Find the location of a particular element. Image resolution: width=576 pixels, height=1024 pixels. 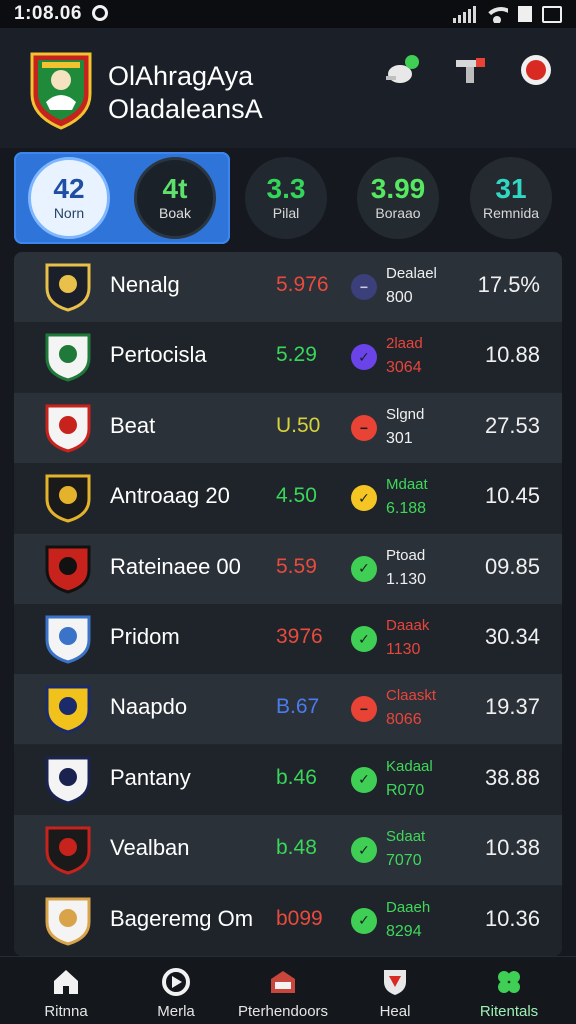

nav-item-rentals: Ritentals is located at coordinates (509, 992).